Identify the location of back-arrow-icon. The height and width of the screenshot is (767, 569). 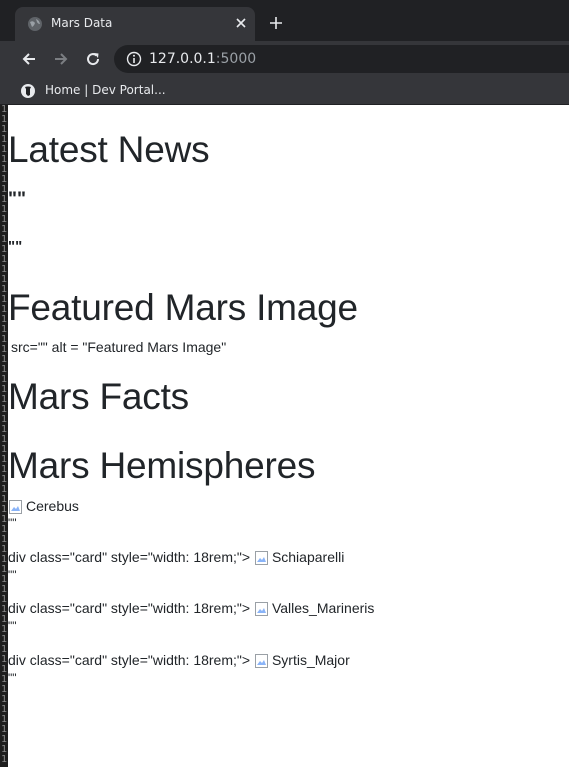
(29, 59).